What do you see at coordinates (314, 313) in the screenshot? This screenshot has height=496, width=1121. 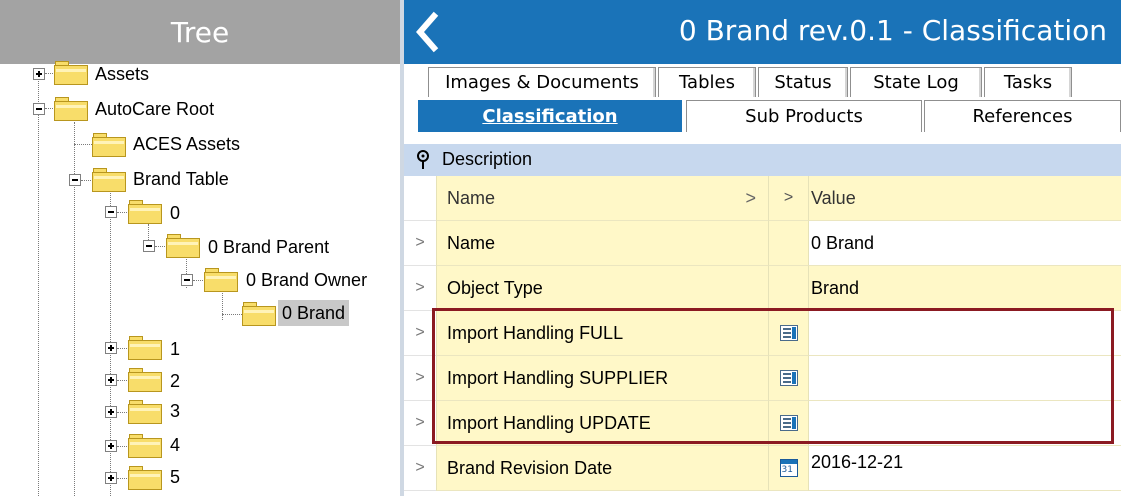 I see `tree-node-0-brand: 0 Brand` at bounding box center [314, 313].